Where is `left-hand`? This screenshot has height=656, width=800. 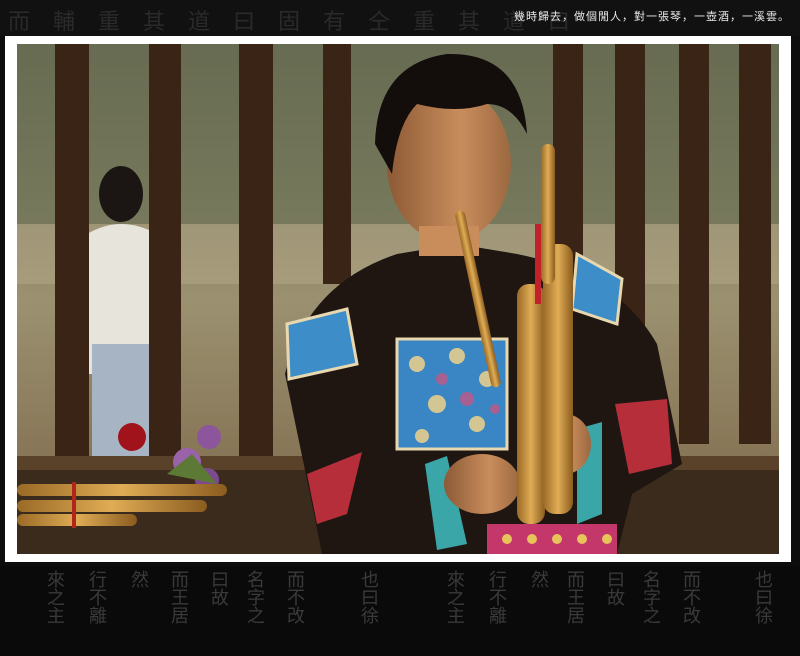 left-hand is located at coordinates (482, 484).